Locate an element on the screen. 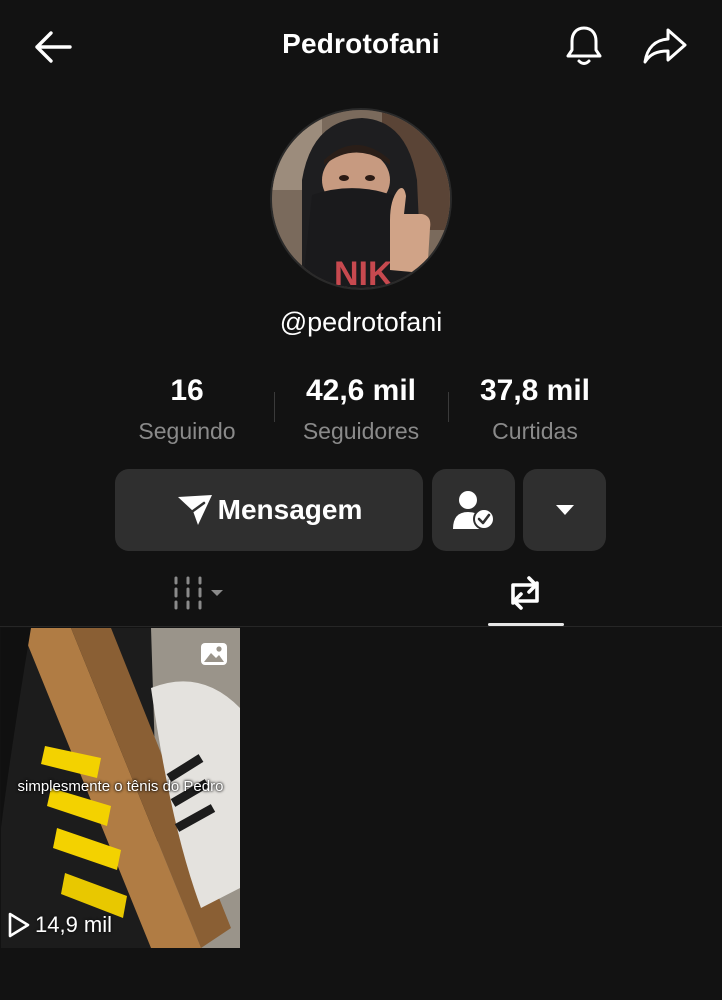 The image size is (722, 1000). tab-reposts is located at coordinates (525, 593).